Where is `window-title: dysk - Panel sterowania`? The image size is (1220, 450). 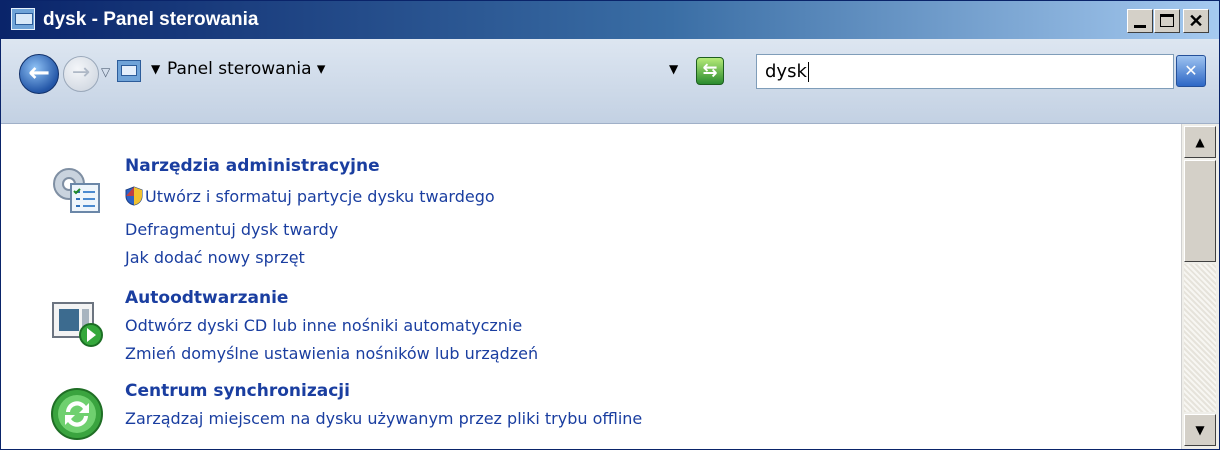 window-title: dysk - Panel sterowania is located at coordinates (151, 19).